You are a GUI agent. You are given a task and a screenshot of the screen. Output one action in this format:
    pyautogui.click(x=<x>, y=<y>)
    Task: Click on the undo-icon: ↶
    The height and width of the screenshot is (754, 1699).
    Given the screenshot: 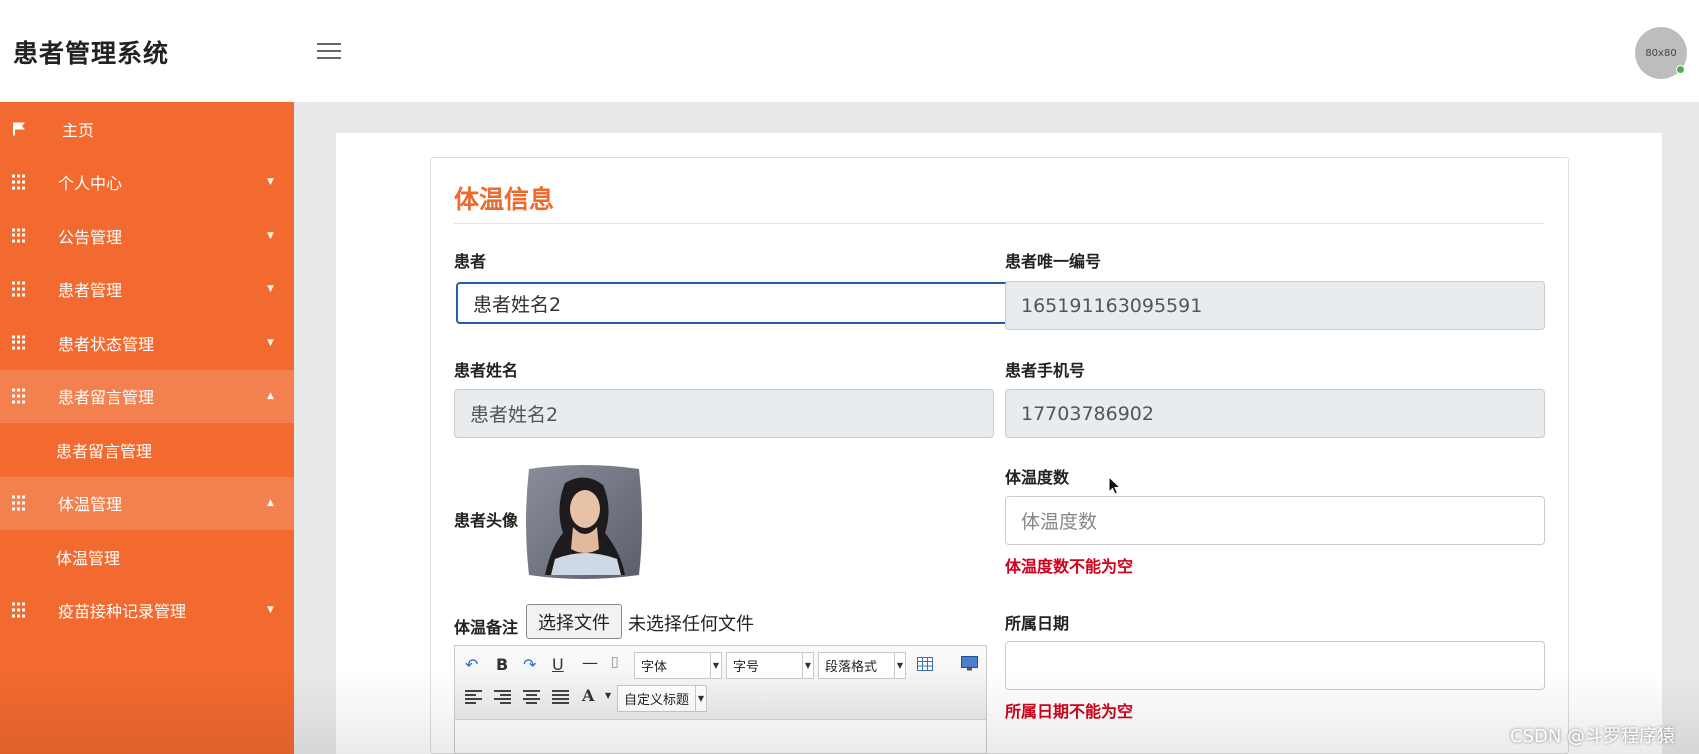 What is the action you would take?
    pyautogui.click(x=471, y=664)
    